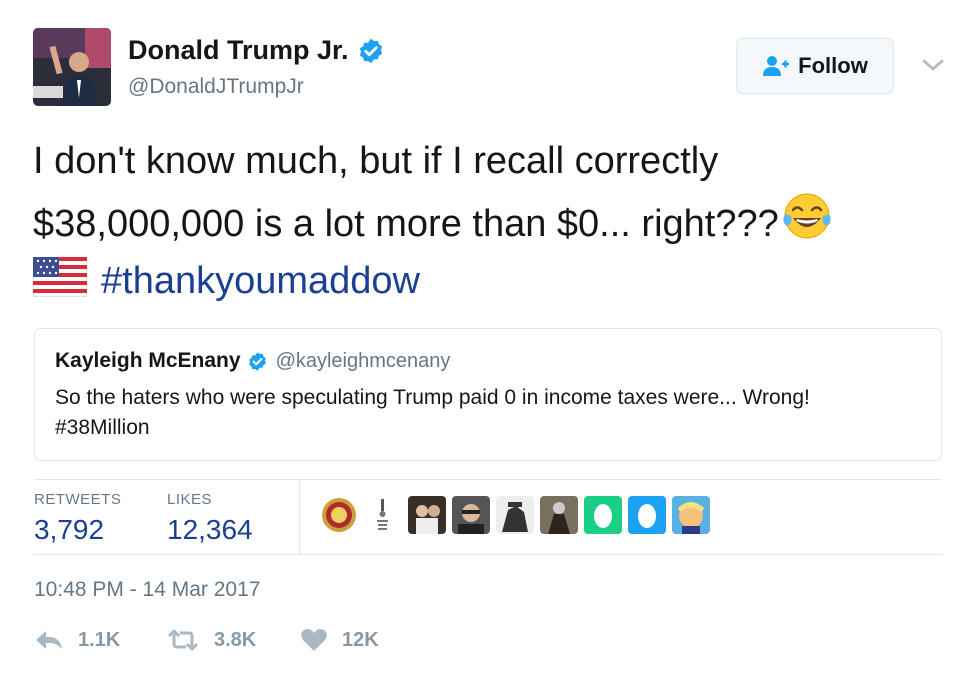  I want to click on chevron-down-icon, so click(933, 65).